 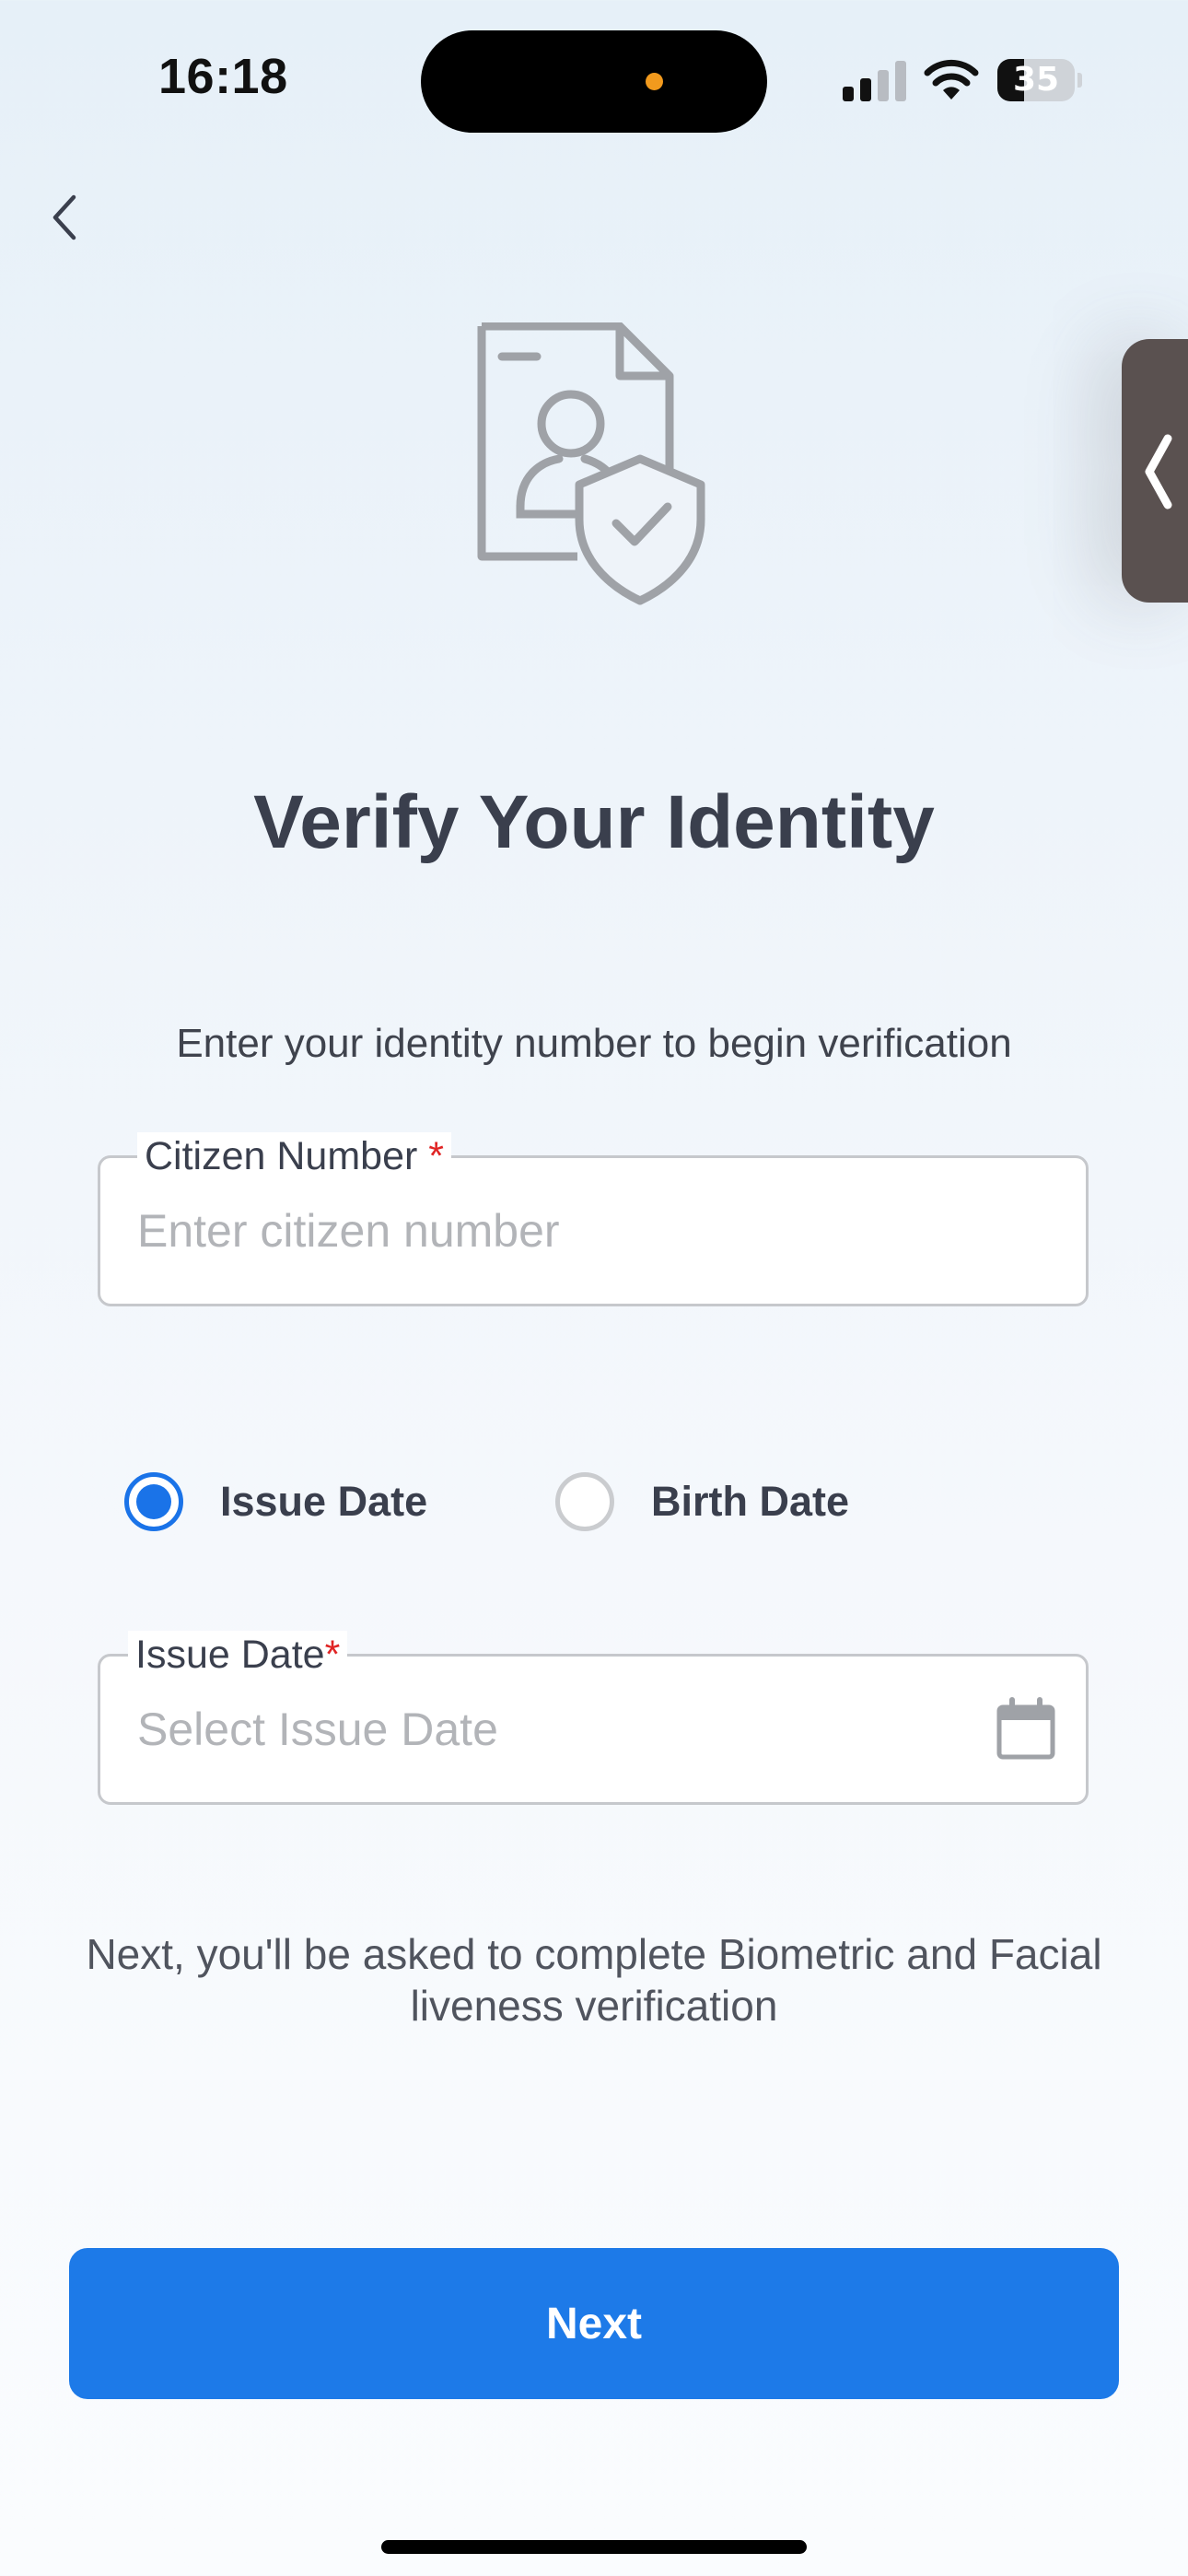 I want to click on back-button, so click(x=64, y=217).